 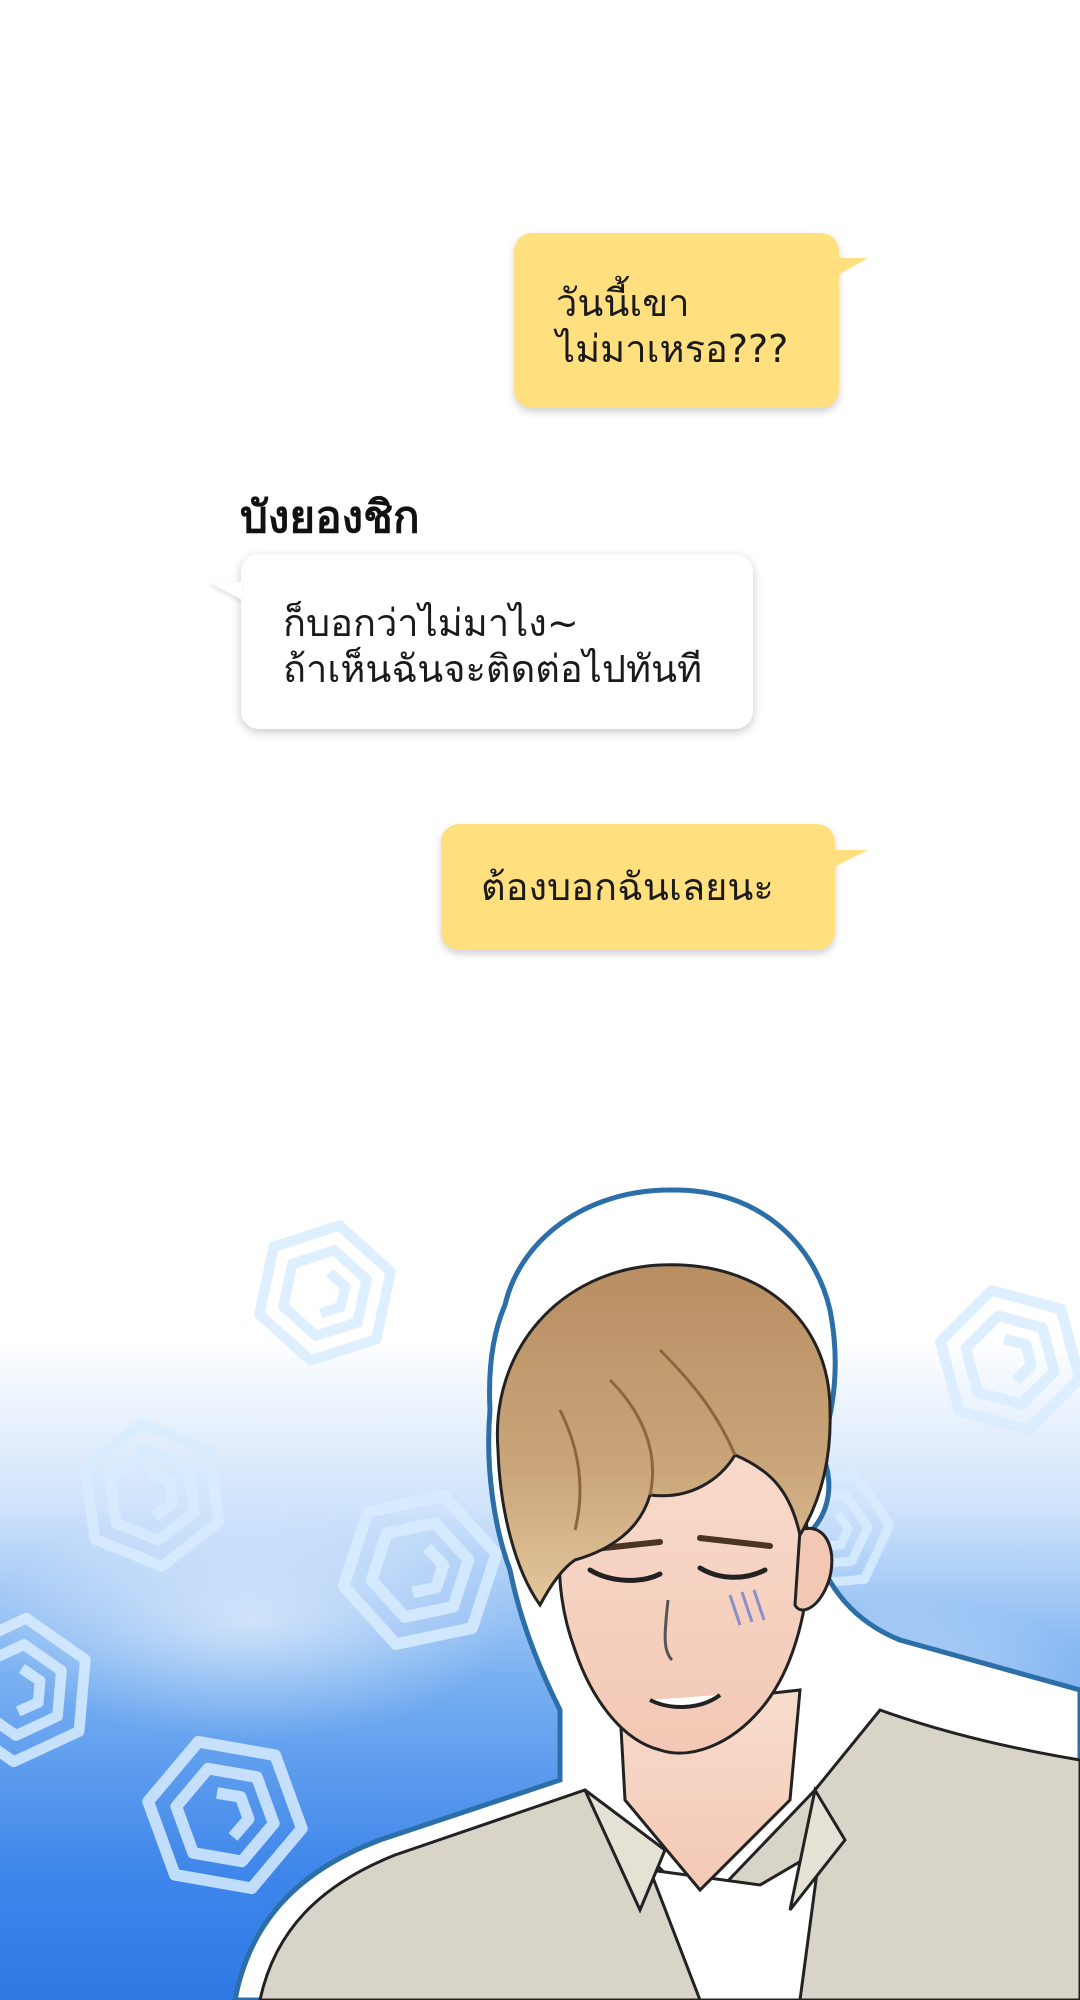 What do you see at coordinates (627, 887) in the screenshot?
I see `message-line: ต้องบอกฉันเลยนะ` at bounding box center [627, 887].